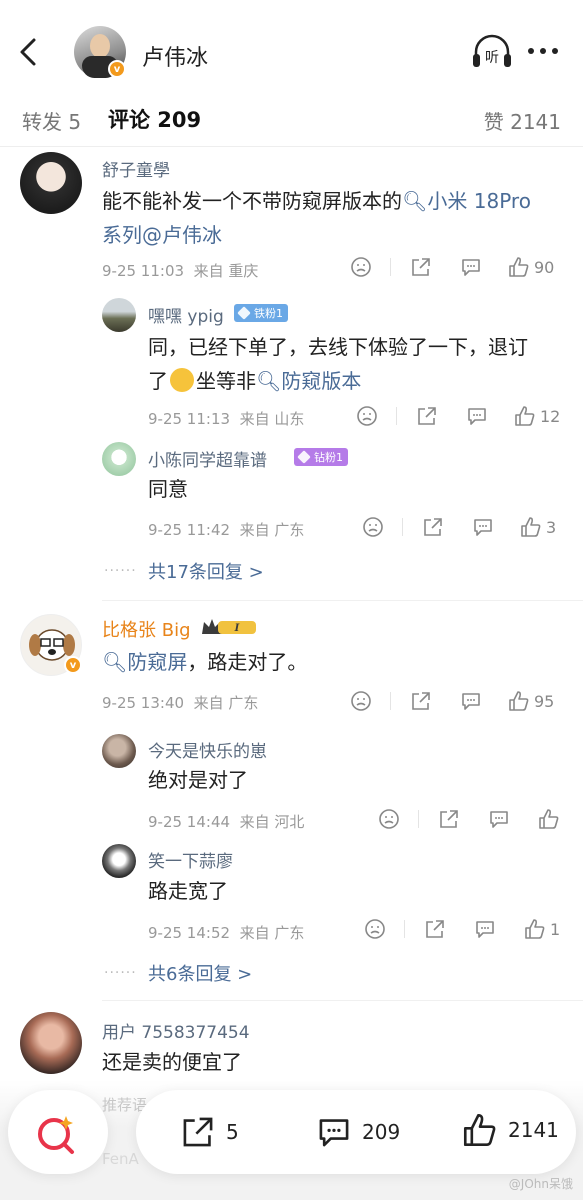 Image resolution: width=583 pixels, height=1200 pixels. I want to click on bottom-like-button: 2141, so click(510, 1130).